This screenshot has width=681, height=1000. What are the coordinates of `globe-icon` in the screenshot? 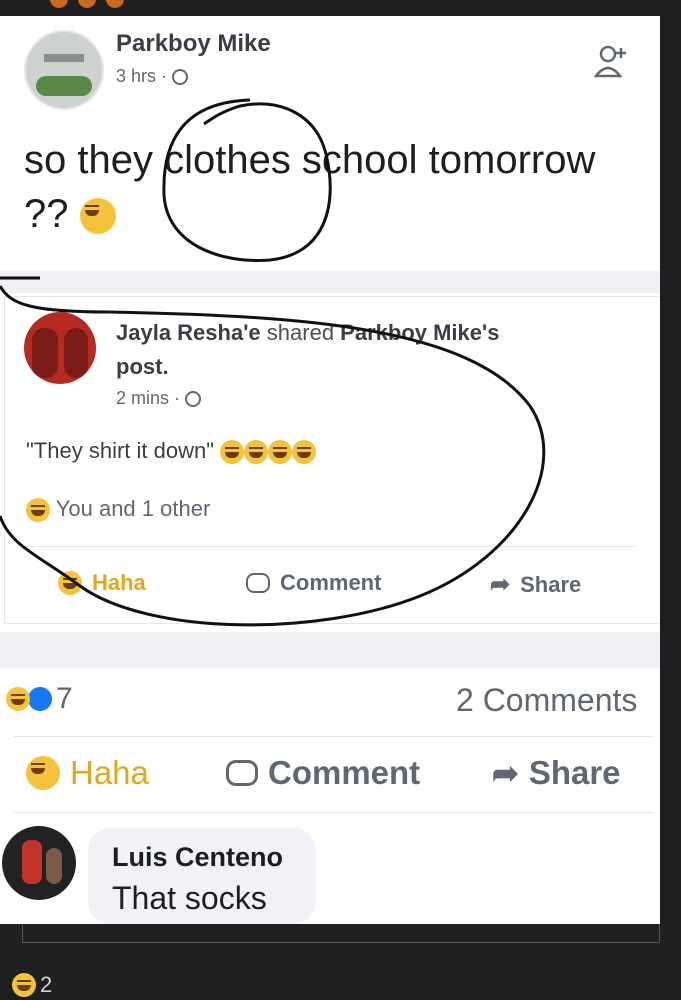 It's located at (180, 77).